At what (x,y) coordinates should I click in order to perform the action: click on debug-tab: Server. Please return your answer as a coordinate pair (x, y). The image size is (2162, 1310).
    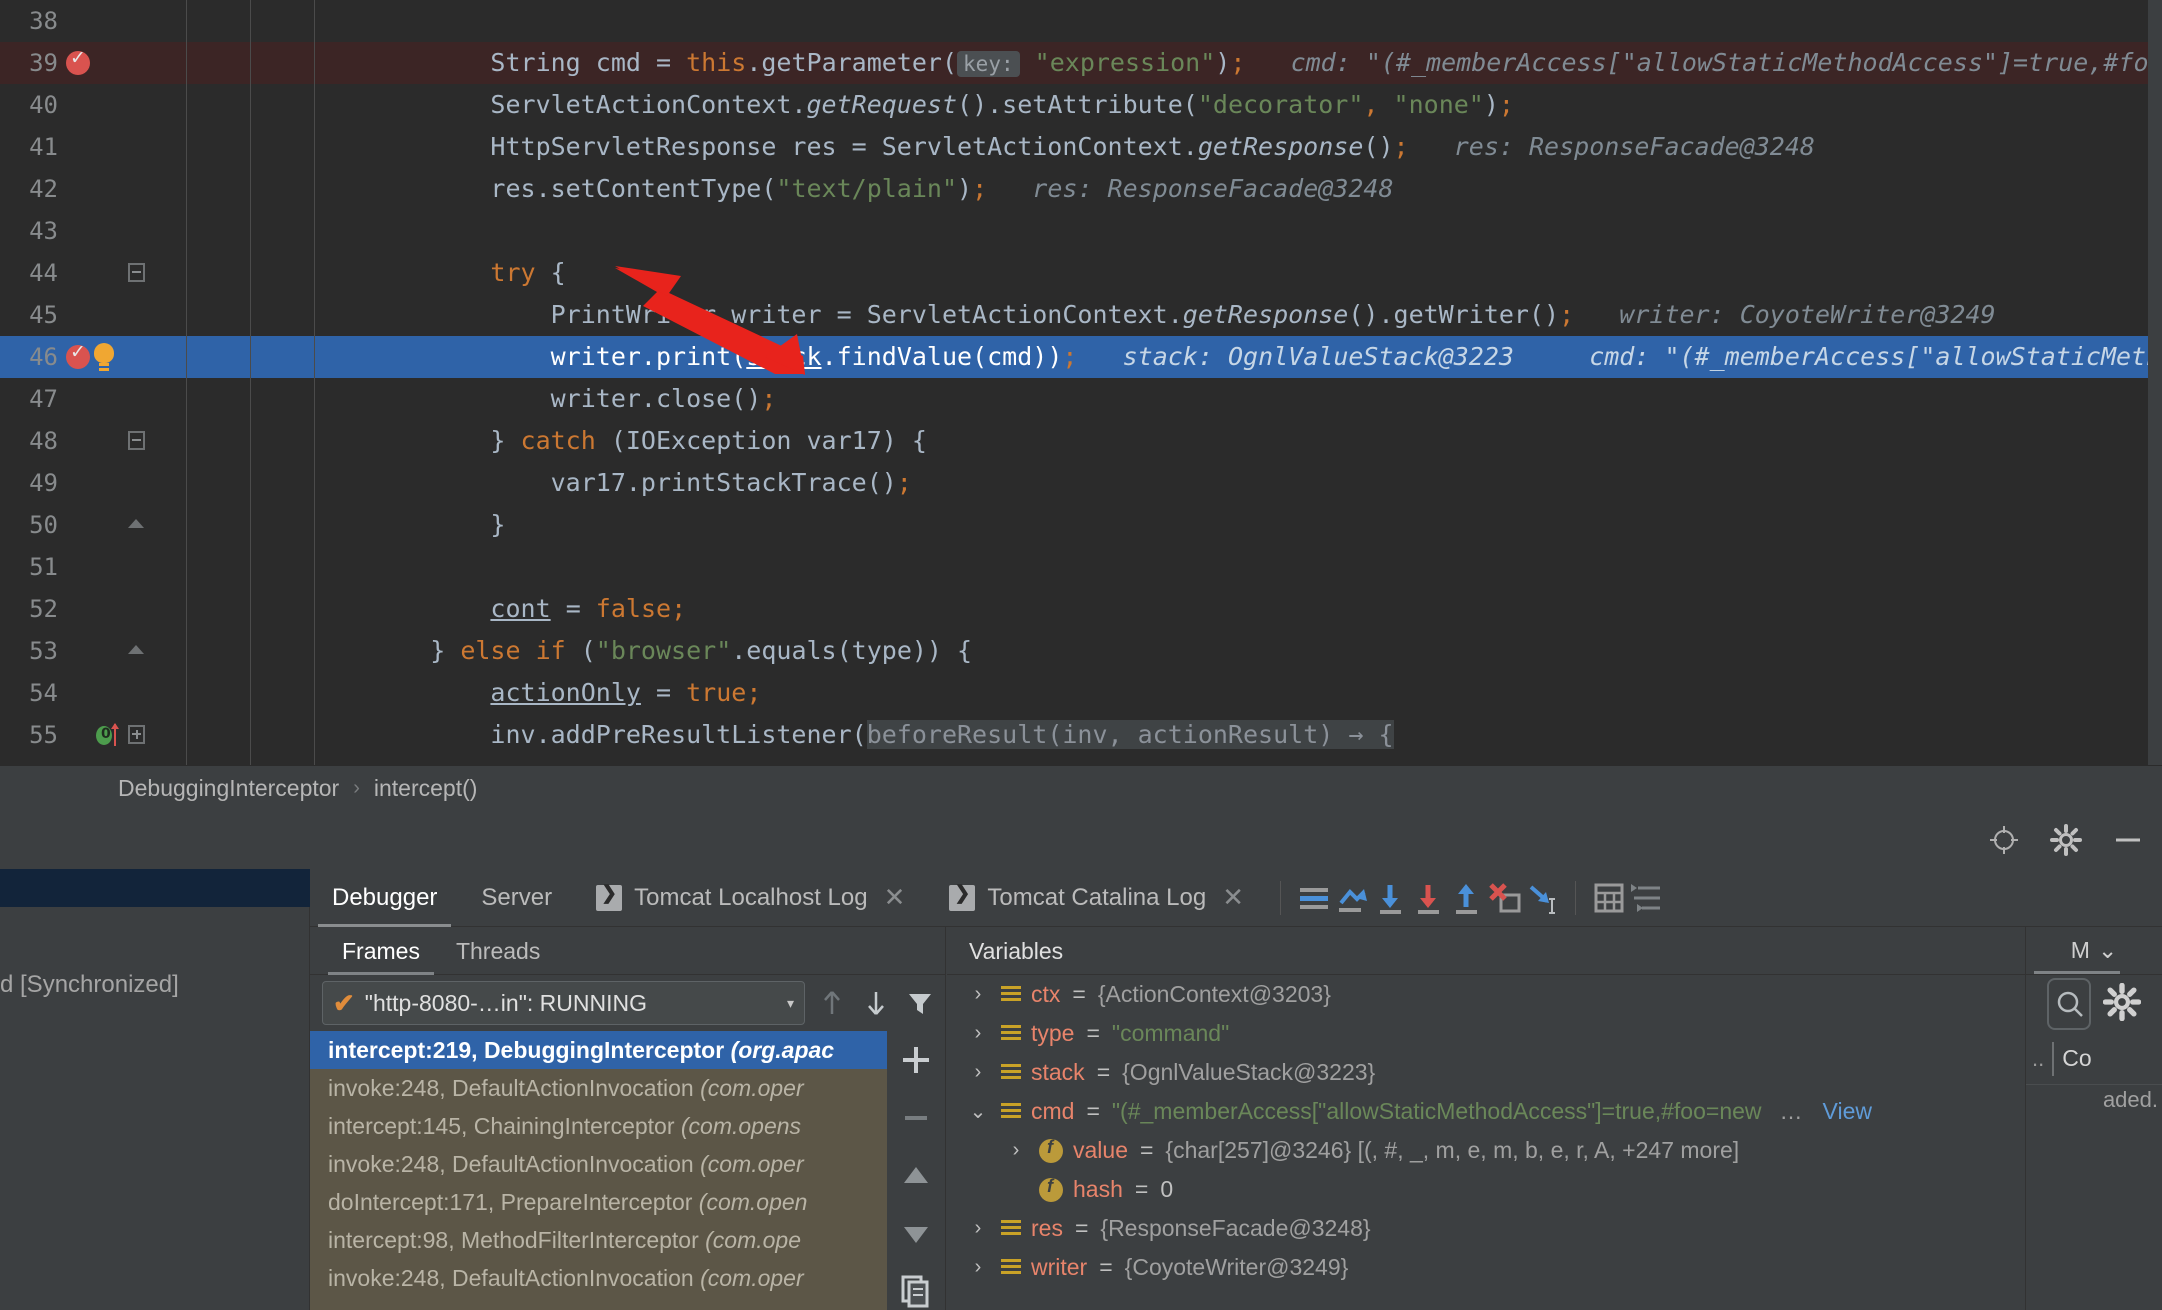
    Looking at the image, I should click on (516, 898).